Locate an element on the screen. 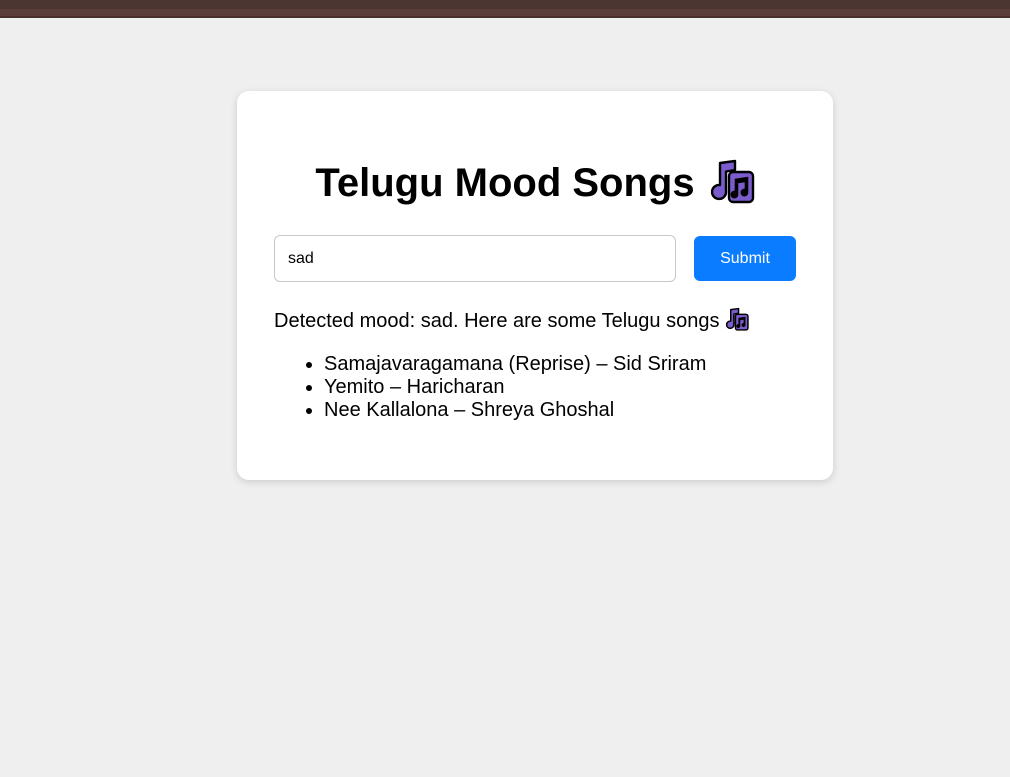 The image size is (1010, 777). list-item: Samajavaragamana (Reprise) – Sid Sriram is located at coordinates (515, 364).